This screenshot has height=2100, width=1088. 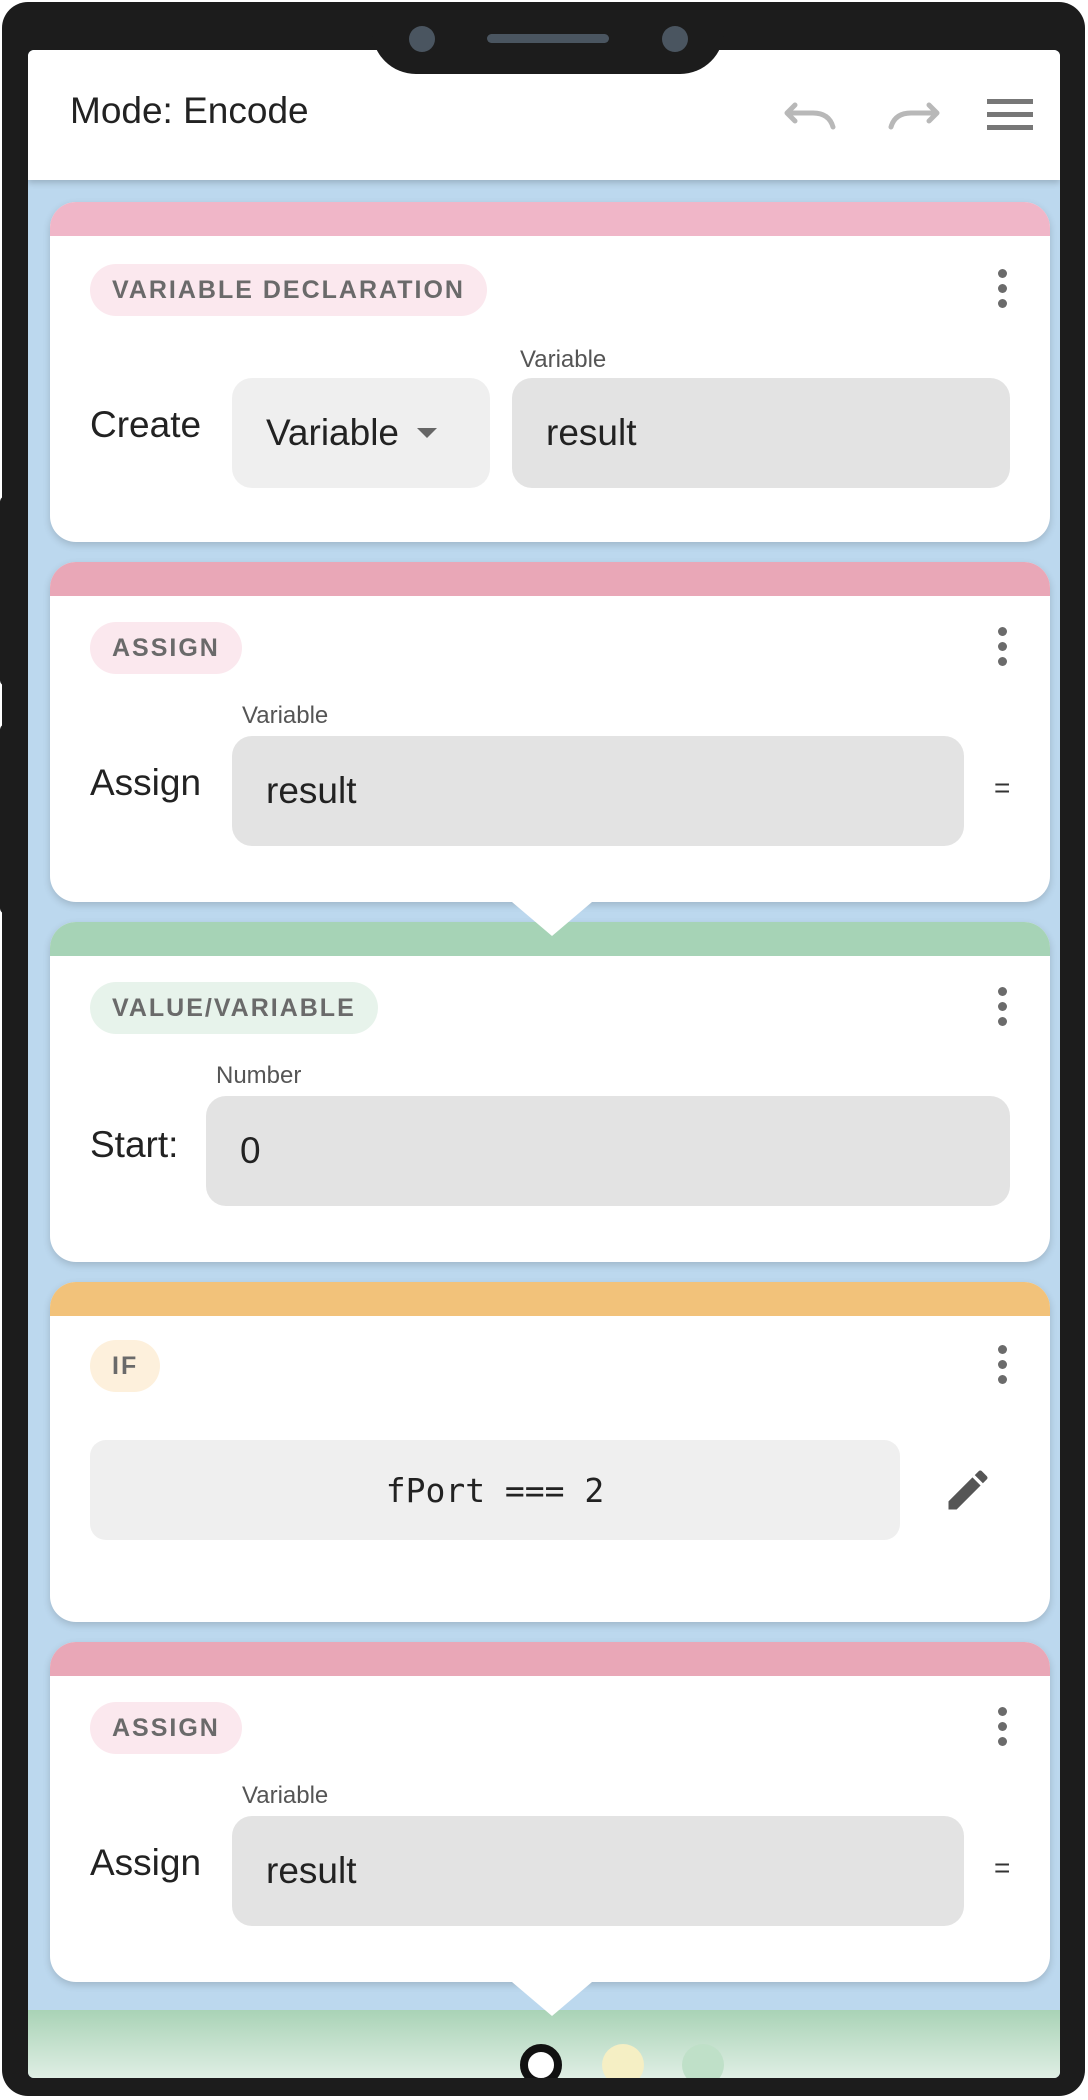 What do you see at coordinates (550, 1092) in the screenshot?
I see `value-variable-block: VALUE/VARIABLE Start: Number 0` at bounding box center [550, 1092].